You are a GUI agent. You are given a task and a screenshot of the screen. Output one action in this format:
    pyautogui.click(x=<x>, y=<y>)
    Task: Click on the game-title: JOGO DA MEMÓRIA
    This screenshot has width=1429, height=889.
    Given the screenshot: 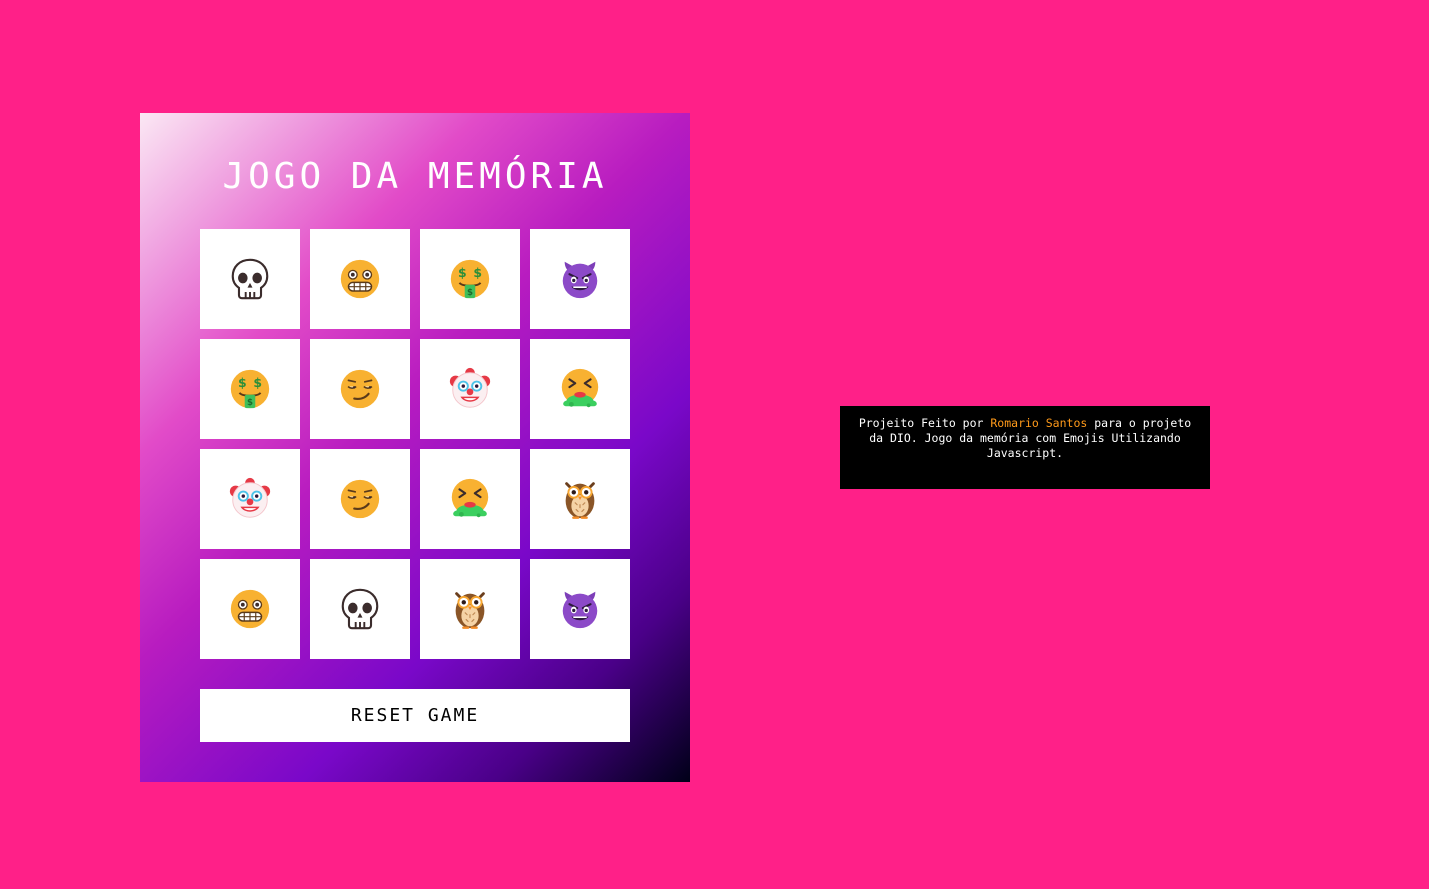 What is the action you would take?
    pyautogui.click(x=415, y=176)
    